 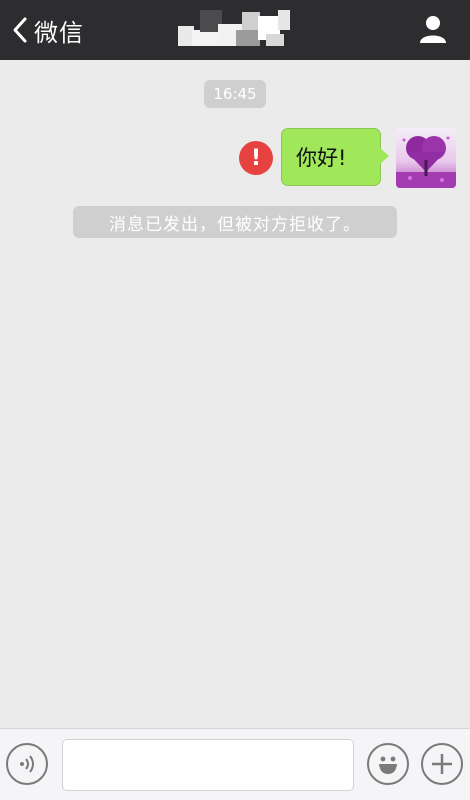 What do you see at coordinates (433, 29) in the screenshot?
I see `person-icon` at bounding box center [433, 29].